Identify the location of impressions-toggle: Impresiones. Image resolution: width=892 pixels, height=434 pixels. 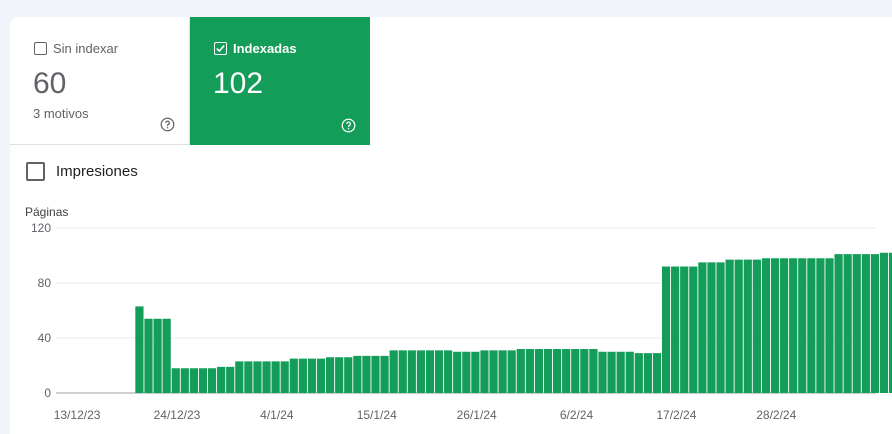
(82, 171).